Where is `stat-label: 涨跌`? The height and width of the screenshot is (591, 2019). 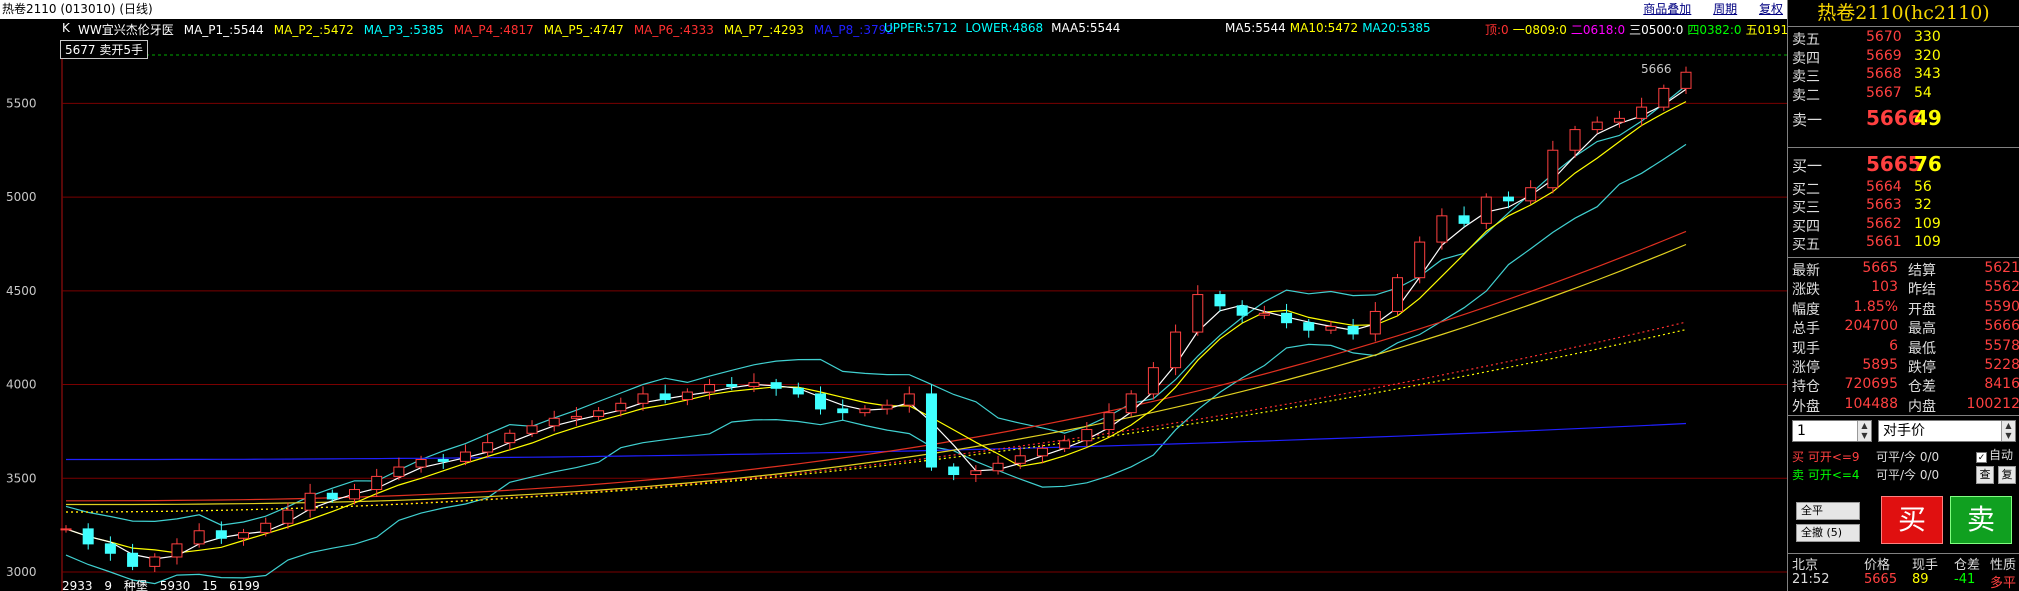 stat-label: 涨跌 is located at coordinates (1806, 290).